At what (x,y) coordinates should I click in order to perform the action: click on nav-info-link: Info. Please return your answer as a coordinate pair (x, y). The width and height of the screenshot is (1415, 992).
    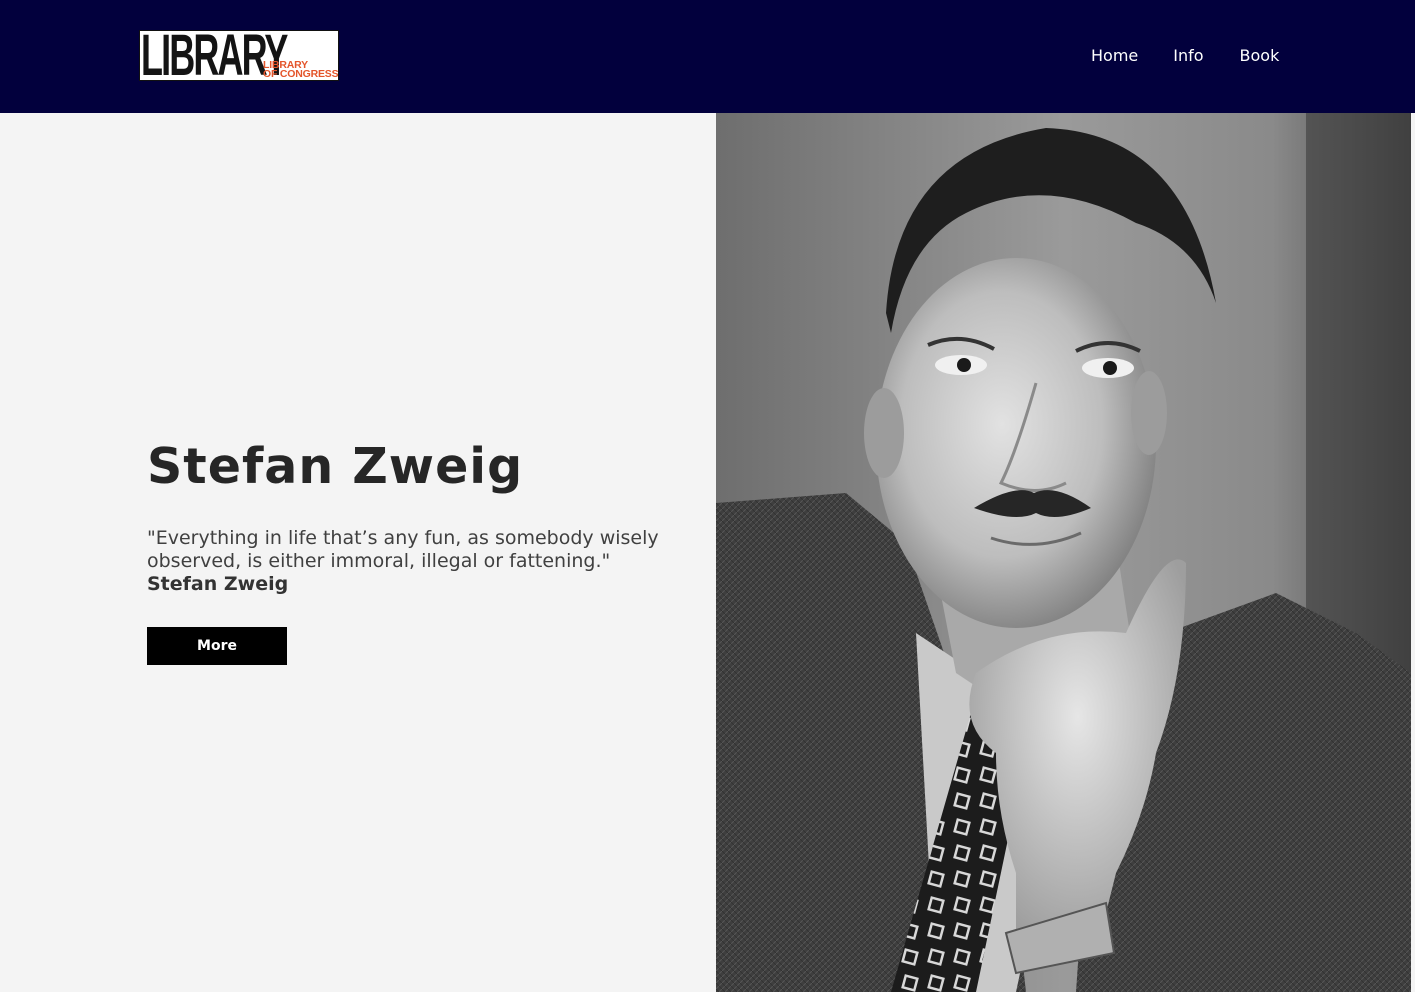
    Looking at the image, I should click on (1188, 56).